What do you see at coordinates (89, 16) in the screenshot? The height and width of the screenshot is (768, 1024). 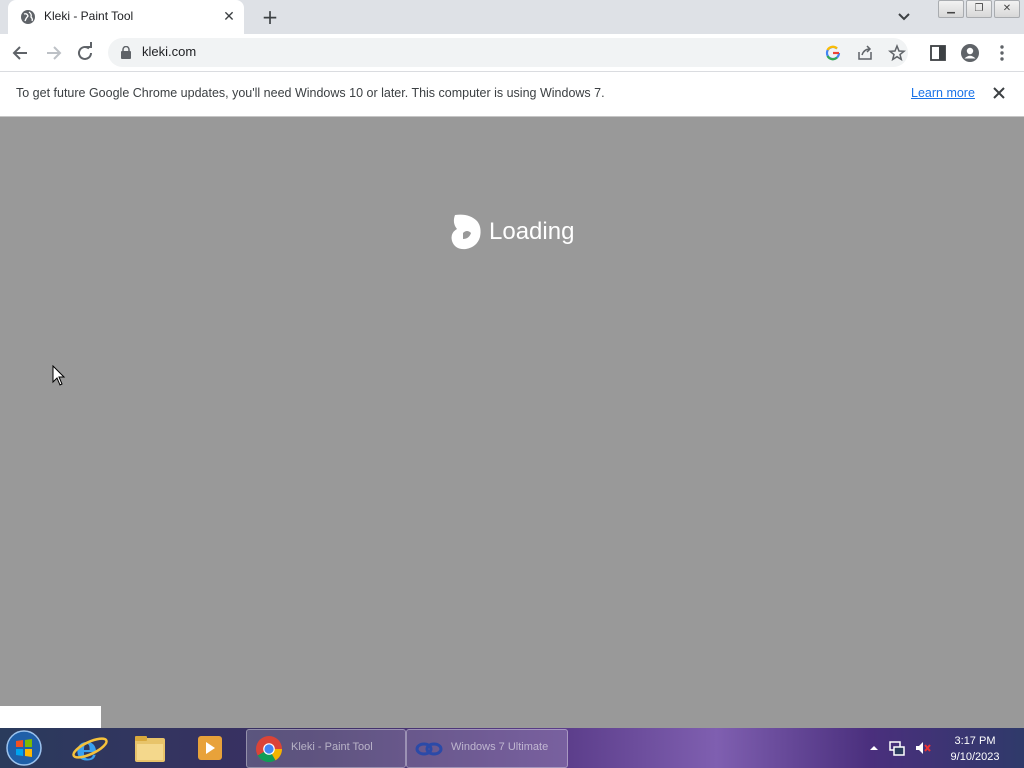 I see `tab-title: Kleki - Paint Tool` at bounding box center [89, 16].